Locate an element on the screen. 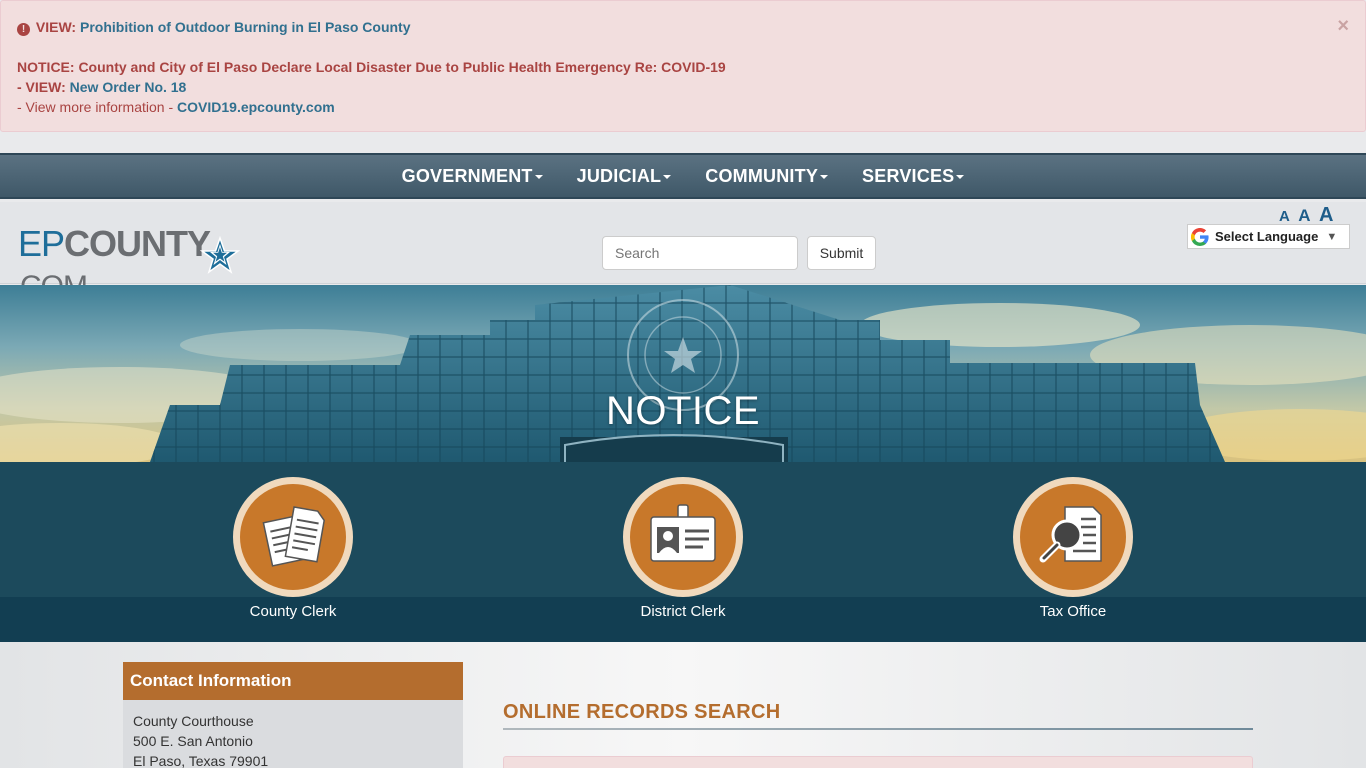  language-label: Select Language is located at coordinates (1267, 236).